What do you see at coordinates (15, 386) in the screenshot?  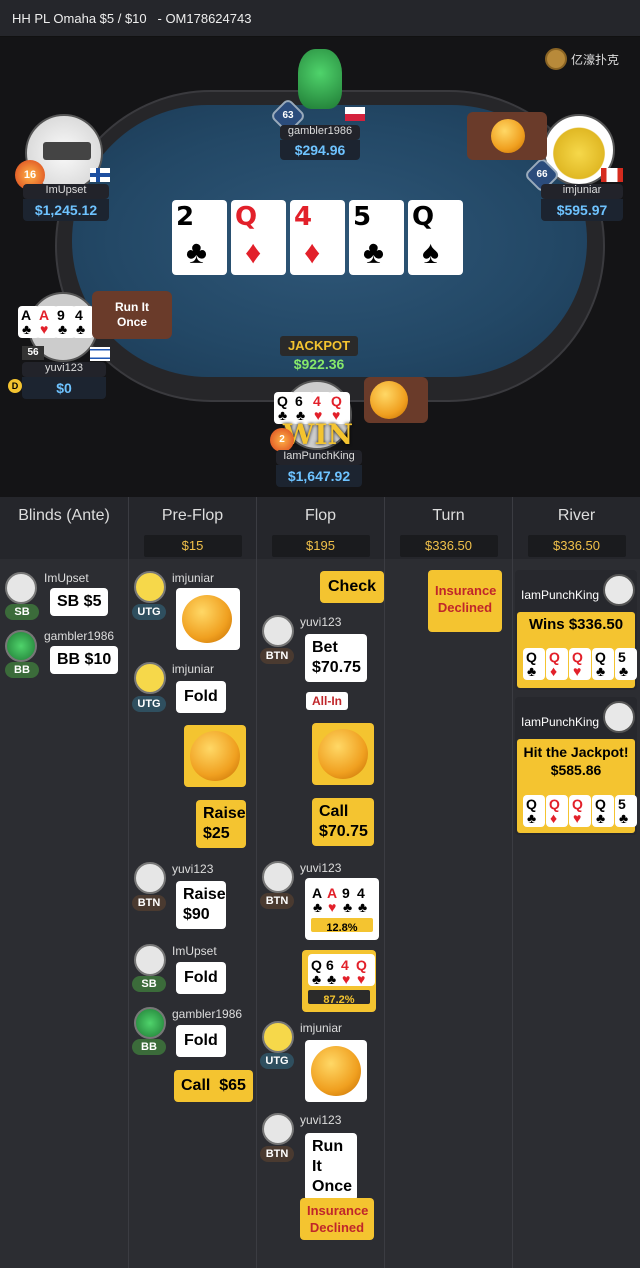 I see `dealer-button: D` at bounding box center [15, 386].